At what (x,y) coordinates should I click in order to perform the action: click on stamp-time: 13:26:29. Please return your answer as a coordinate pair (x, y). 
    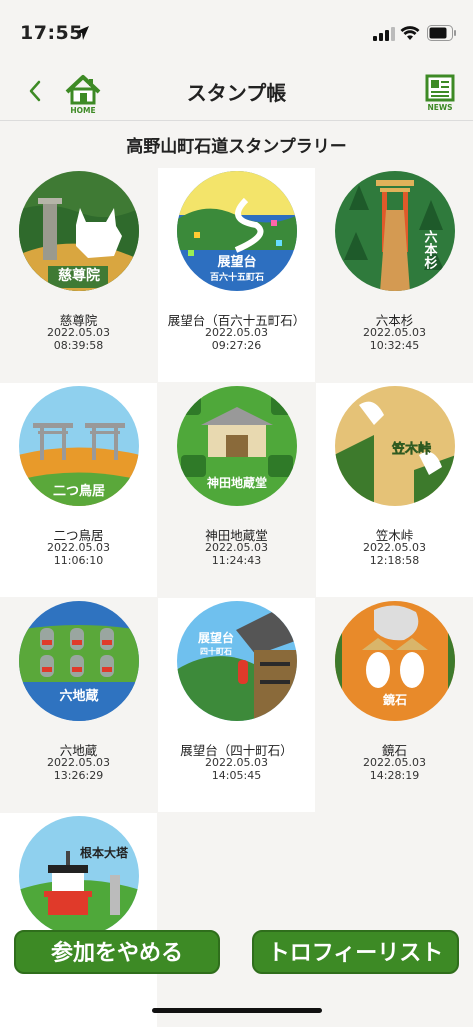
    Looking at the image, I should click on (78, 775).